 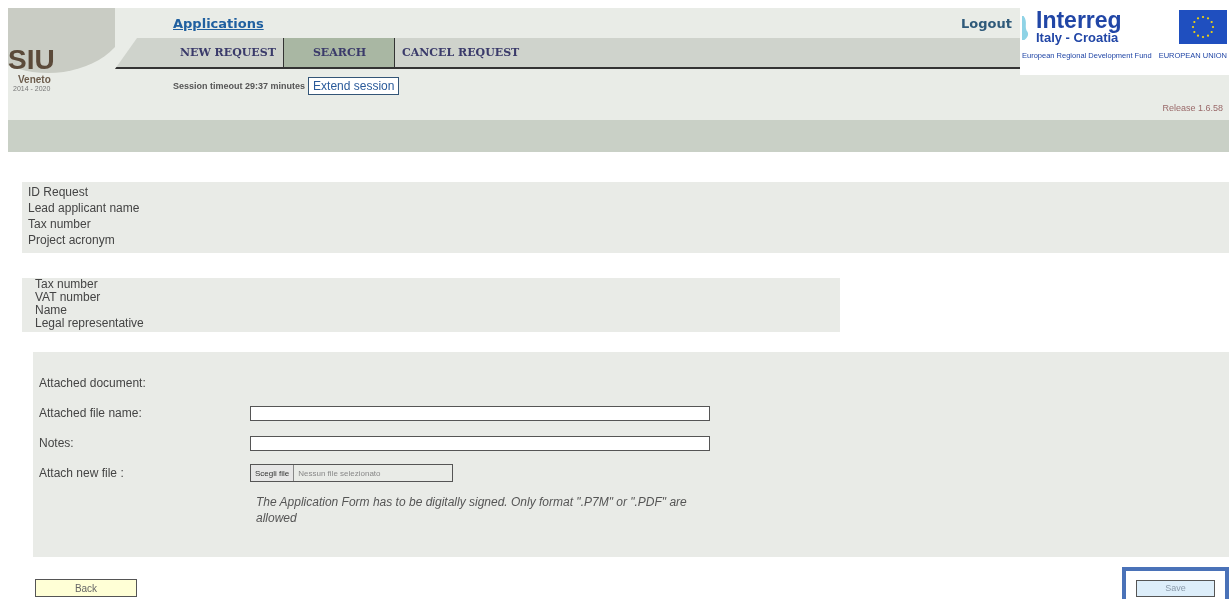 I want to click on wave-icon, so click(x=1026, y=28).